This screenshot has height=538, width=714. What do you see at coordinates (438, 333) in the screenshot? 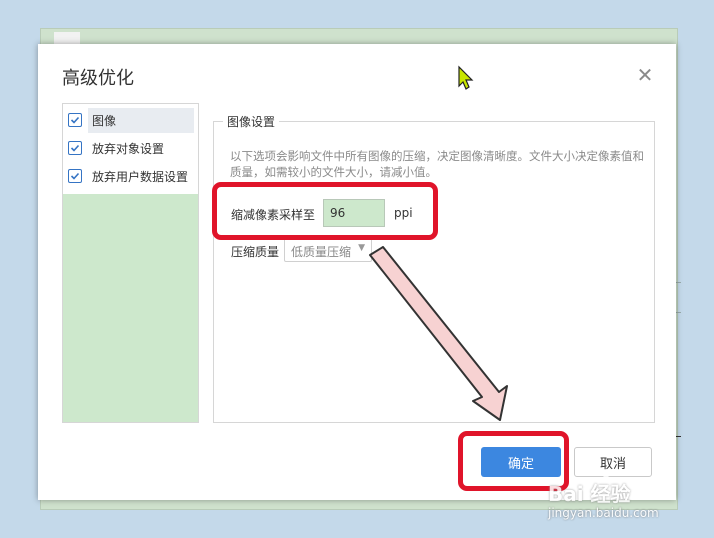
I see `annotation-arrow` at bounding box center [438, 333].